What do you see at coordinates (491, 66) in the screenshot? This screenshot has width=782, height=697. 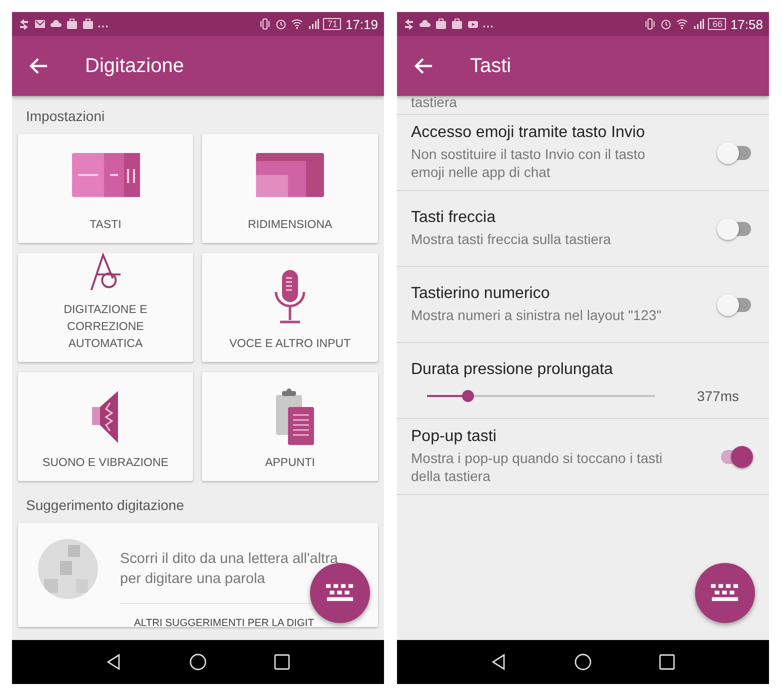 I see `screen-title: Tasti` at bounding box center [491, 66].